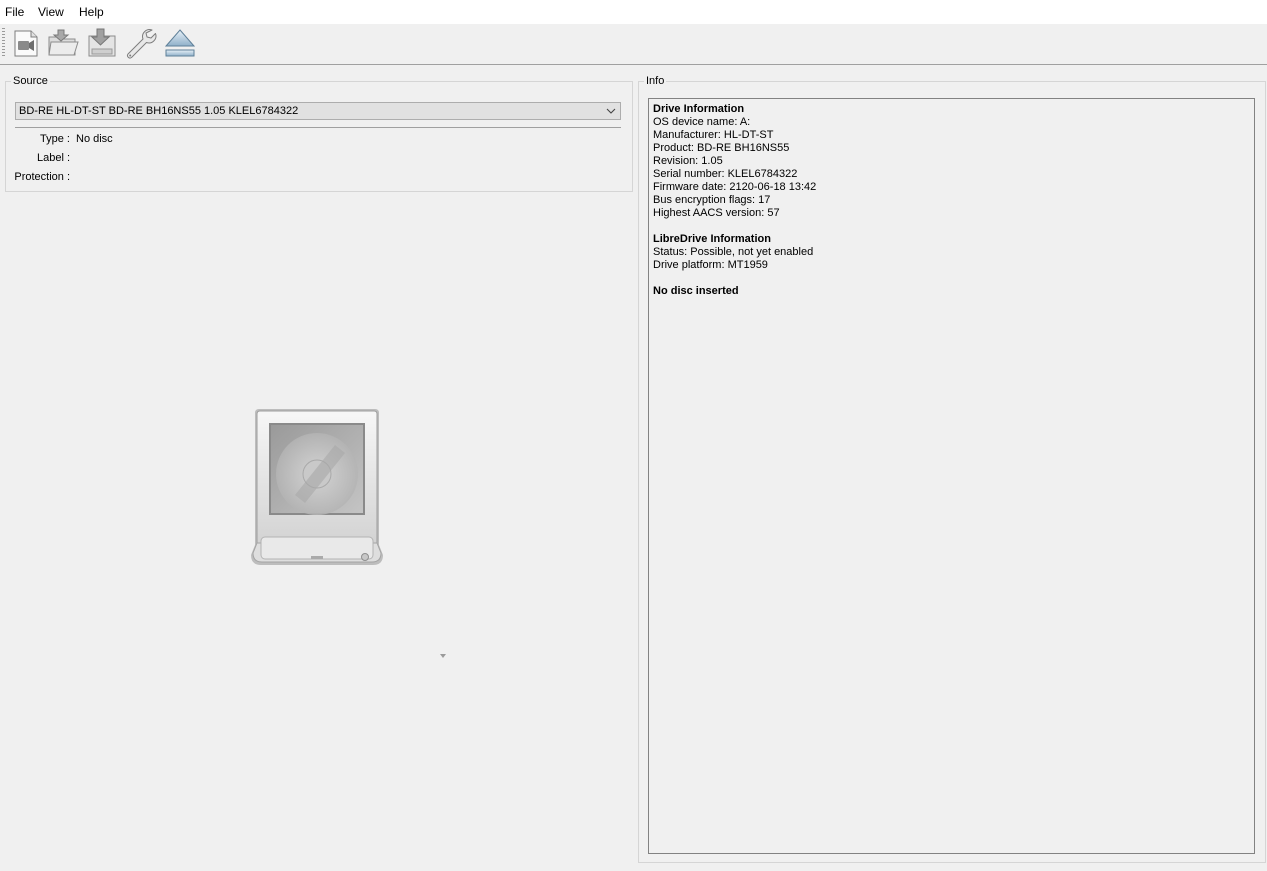 The image size is (1267, 871). I want to click on info-title: Info, so click(655, 81).